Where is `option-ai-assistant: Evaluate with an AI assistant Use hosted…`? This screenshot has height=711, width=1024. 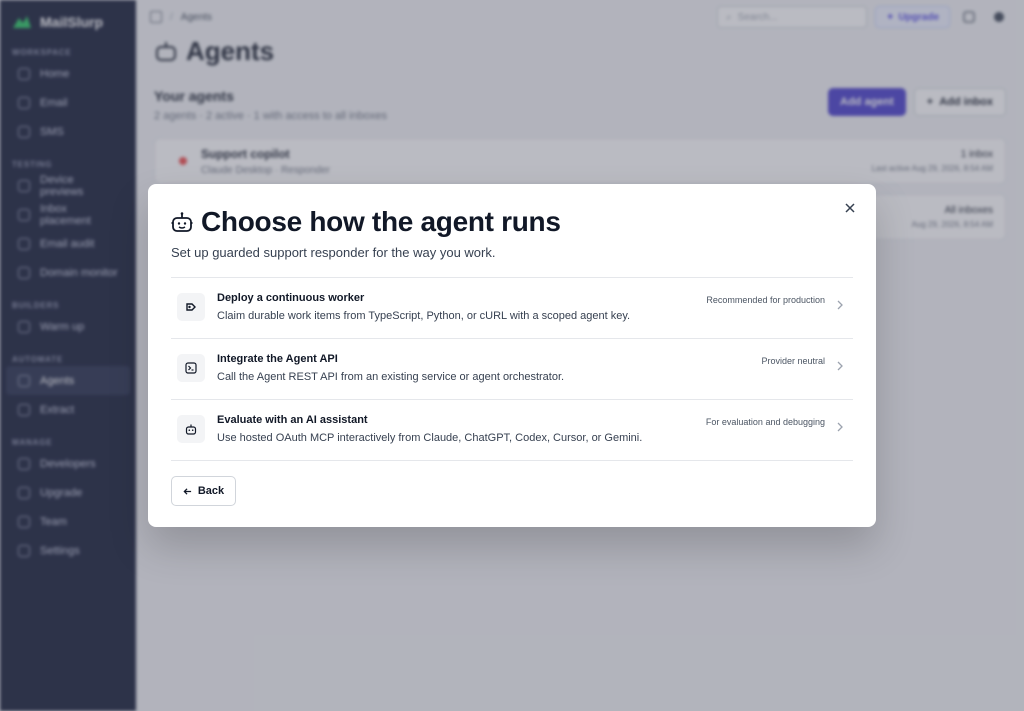 option-ai-assistant: Evaluate with an AI assistant Use hosted… is located at coordinates (512, 430).